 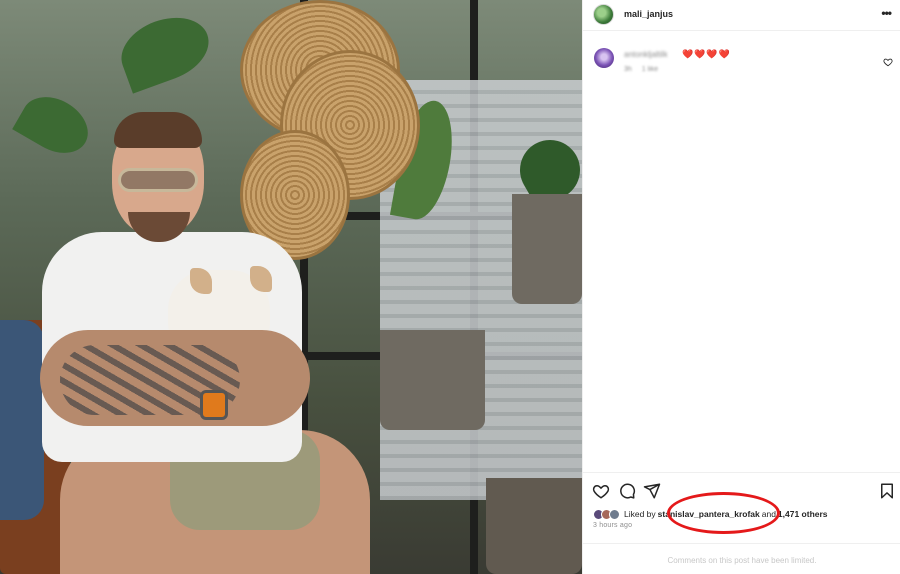 I want to click on post-timestamp: 3 hours ago, so click(x=612, y=525).